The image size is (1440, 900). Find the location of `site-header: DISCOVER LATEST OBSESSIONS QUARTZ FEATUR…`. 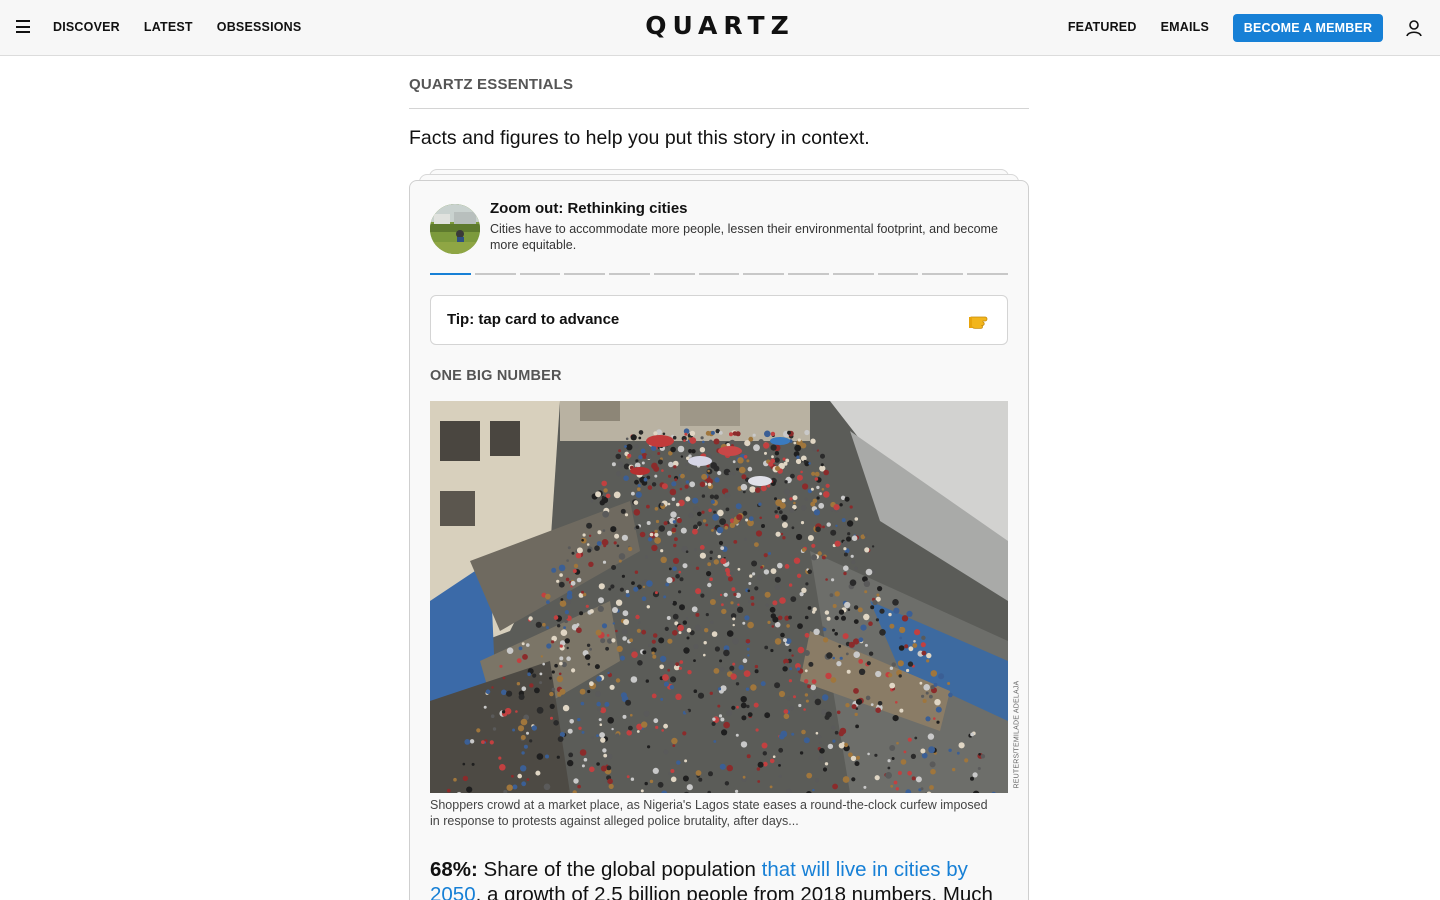

site-header: DISCOVER LATEST OBSESSIONS QUARTZ FEATUR… is located at coordinates (720, 28).